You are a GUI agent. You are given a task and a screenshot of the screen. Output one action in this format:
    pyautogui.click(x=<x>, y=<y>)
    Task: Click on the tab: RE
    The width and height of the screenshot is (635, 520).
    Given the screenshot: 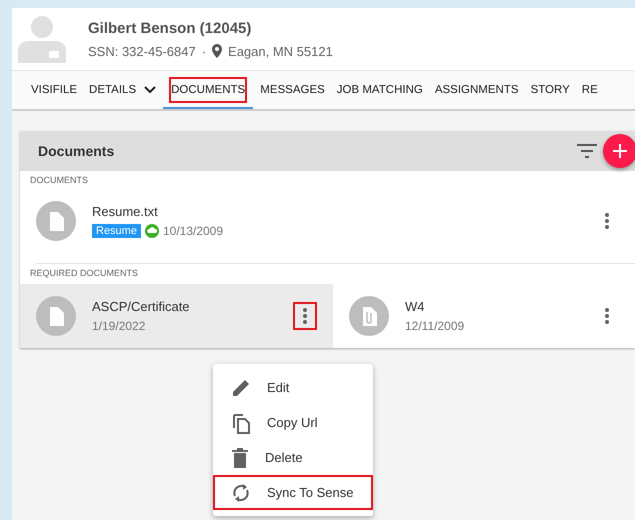 What is the action you would take?
    pyautogui.click(x=589, y=90)
    